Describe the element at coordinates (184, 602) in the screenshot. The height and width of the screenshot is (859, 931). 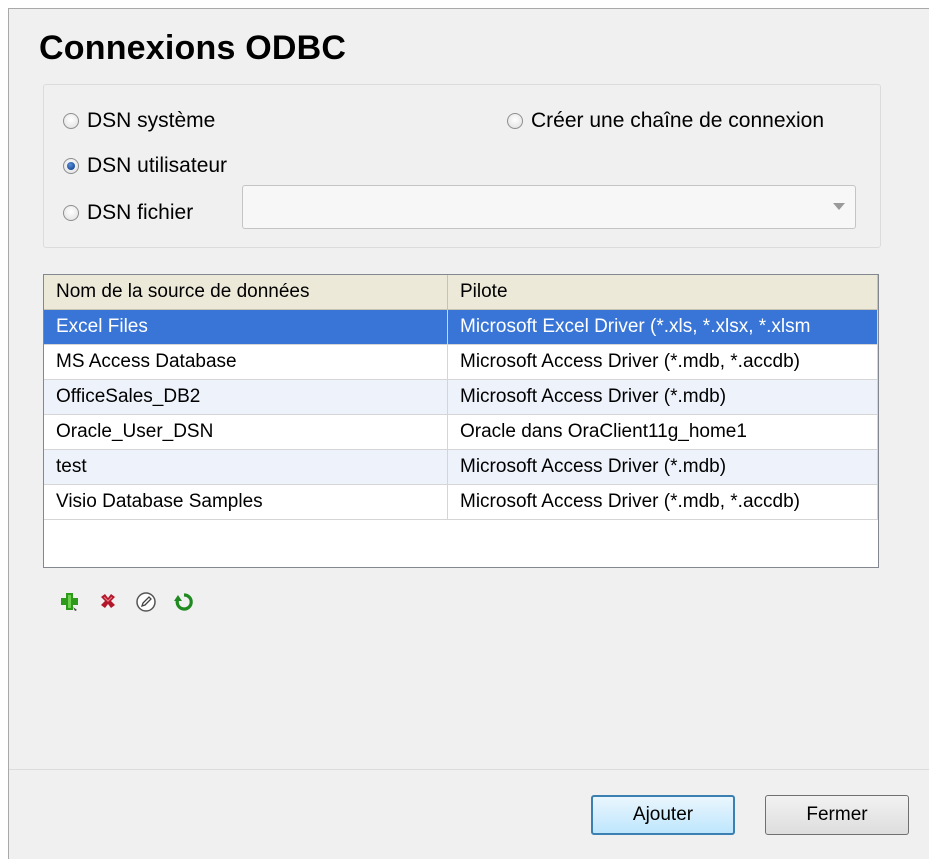
I see `refresh-icon` at that location.